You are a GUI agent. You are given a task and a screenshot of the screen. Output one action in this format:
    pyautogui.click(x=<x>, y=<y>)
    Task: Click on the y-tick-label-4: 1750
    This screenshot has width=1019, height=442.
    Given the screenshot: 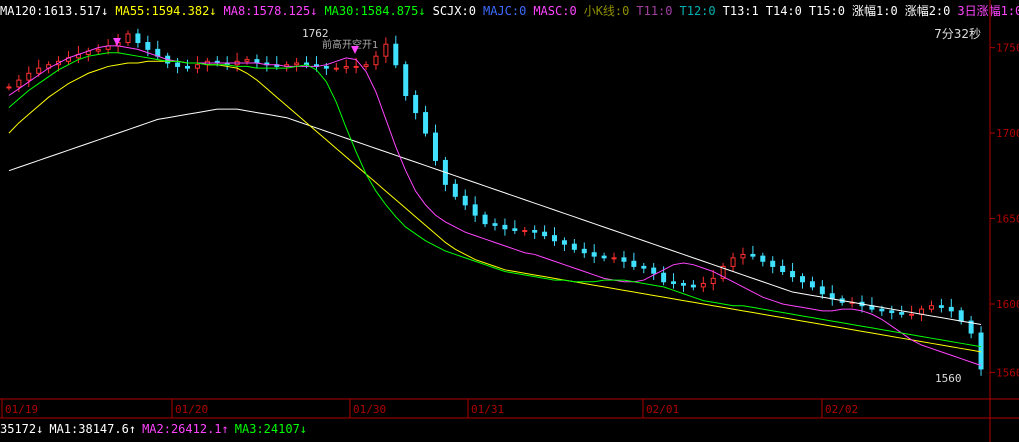 What is the action you would take?
    pyautogui.click(x=1007, y=48)
    